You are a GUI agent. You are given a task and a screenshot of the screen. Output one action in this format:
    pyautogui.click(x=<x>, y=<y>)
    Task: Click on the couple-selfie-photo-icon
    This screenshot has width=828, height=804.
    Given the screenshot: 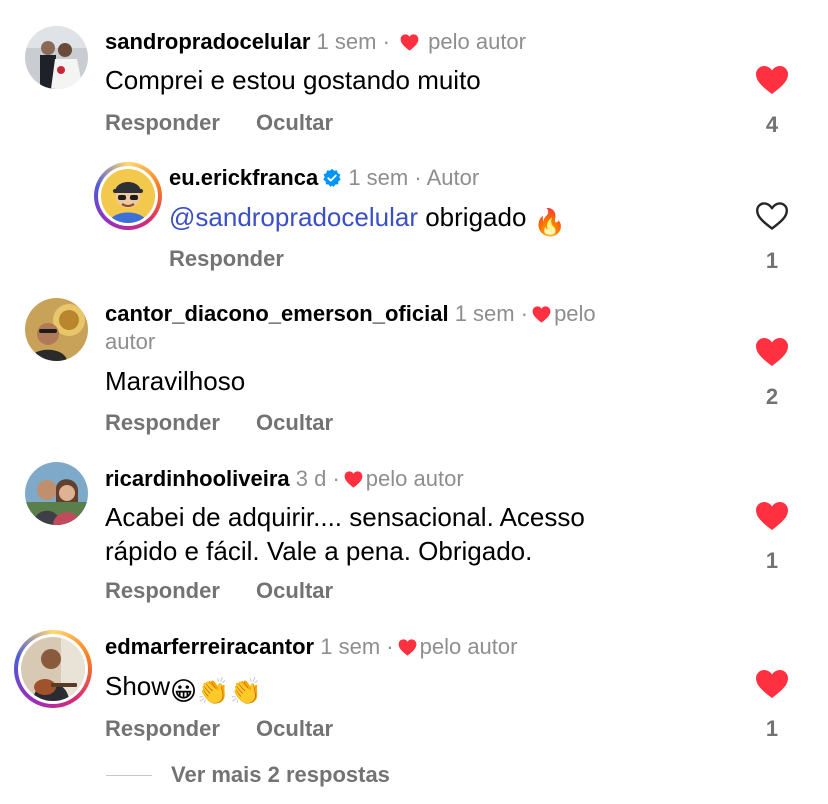 What is the action you would take?
    pyautogui.click(x=56, y=493)
    